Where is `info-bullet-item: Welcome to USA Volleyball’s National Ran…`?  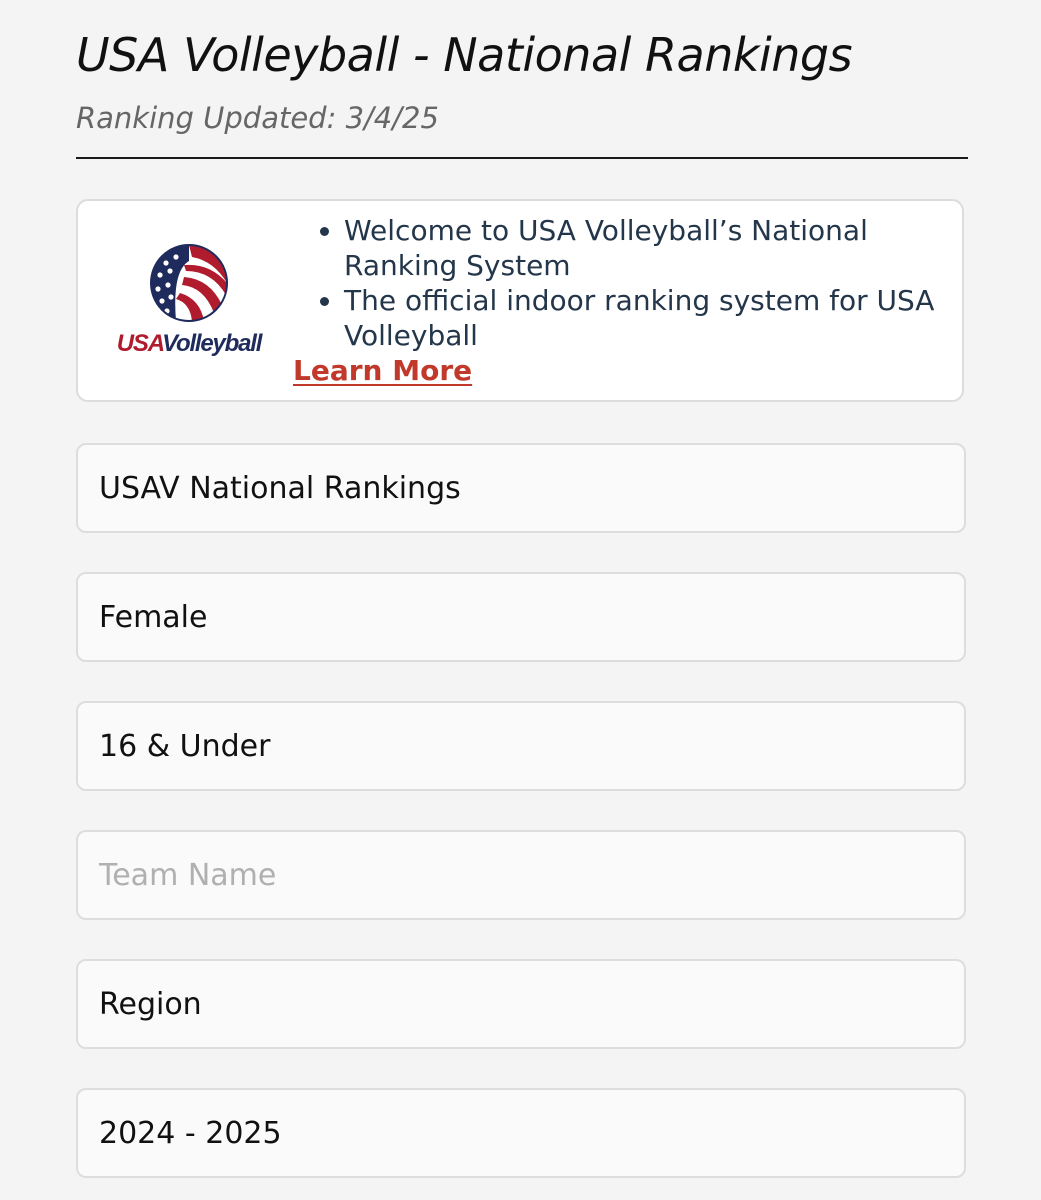
info-bullet-item: Welcome to USA Volleyball’s National Ran… is located at coordinates (632, 248).